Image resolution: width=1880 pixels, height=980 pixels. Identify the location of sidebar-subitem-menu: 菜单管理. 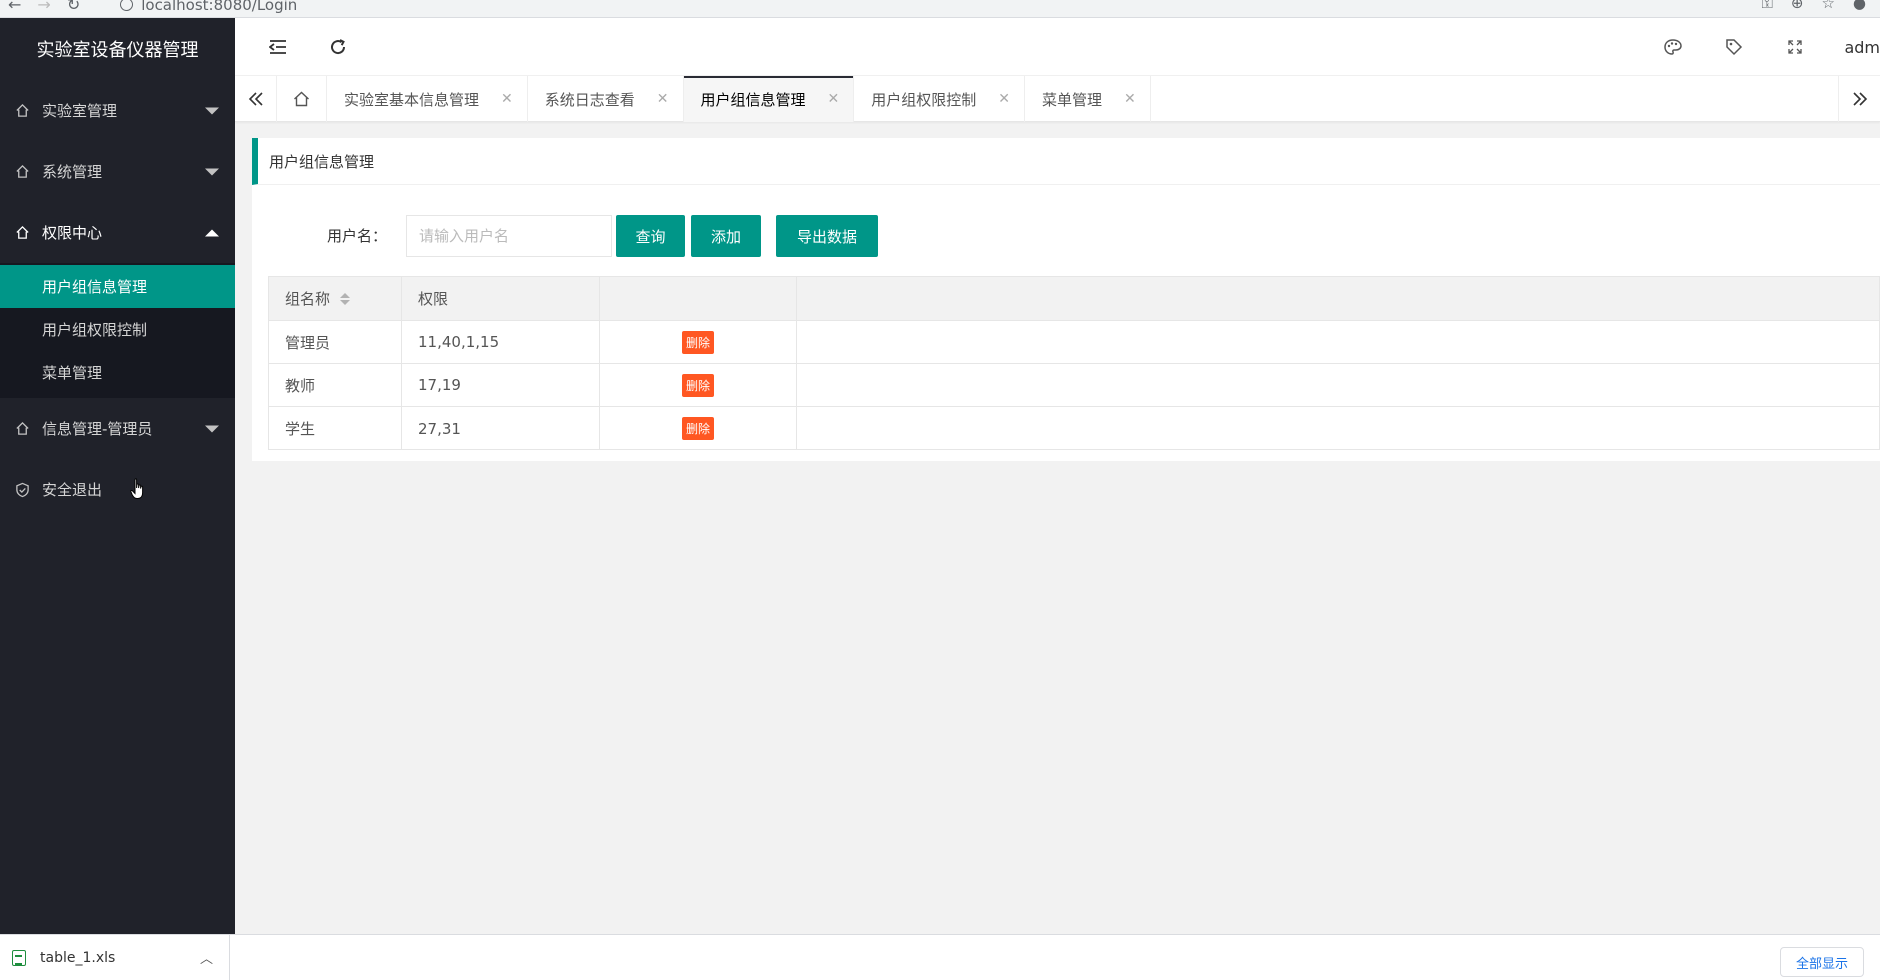
(117, 372).